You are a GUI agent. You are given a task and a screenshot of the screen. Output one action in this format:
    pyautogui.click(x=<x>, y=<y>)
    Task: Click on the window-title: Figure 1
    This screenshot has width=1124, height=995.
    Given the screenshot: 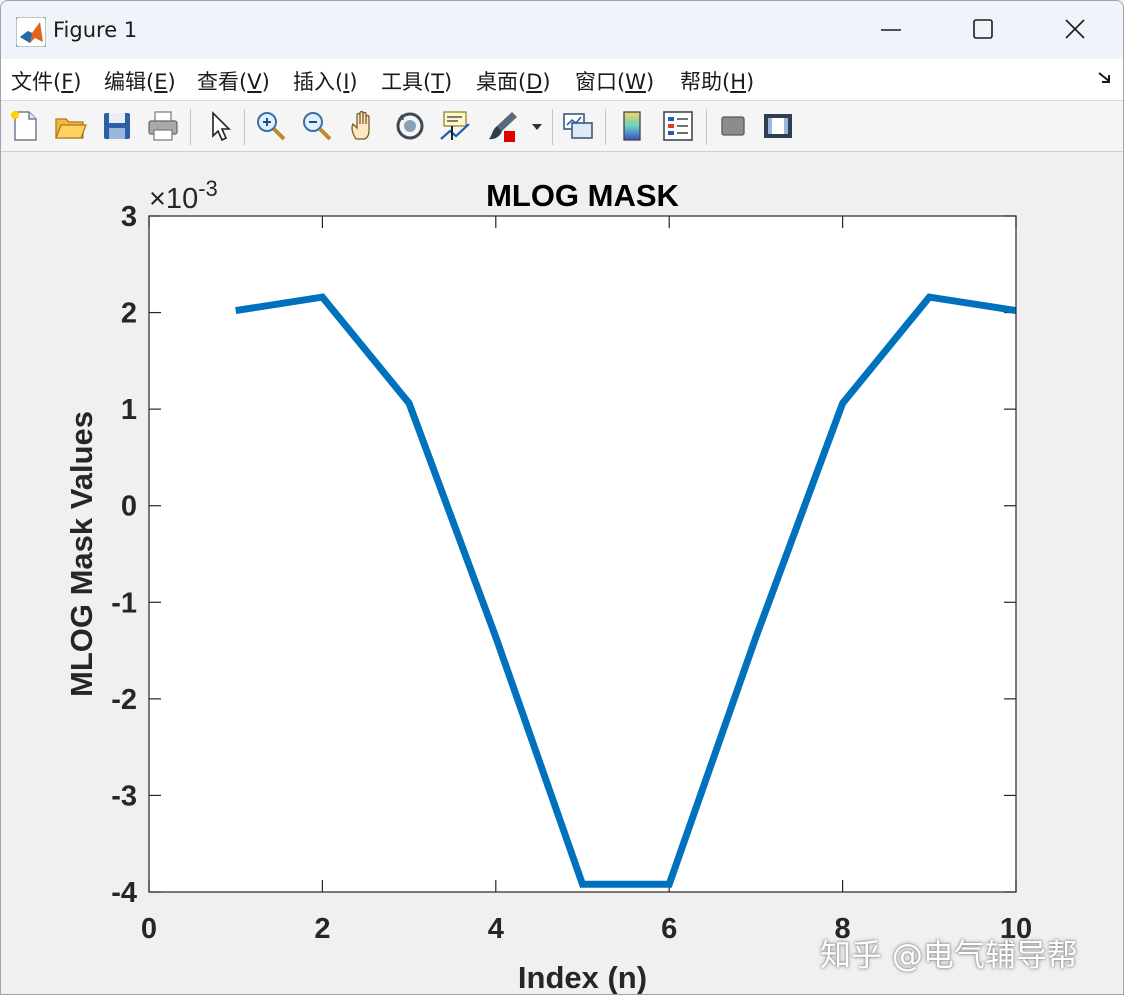 What is the action you would take?
    pyautogui.click(x=95, y=30)
    